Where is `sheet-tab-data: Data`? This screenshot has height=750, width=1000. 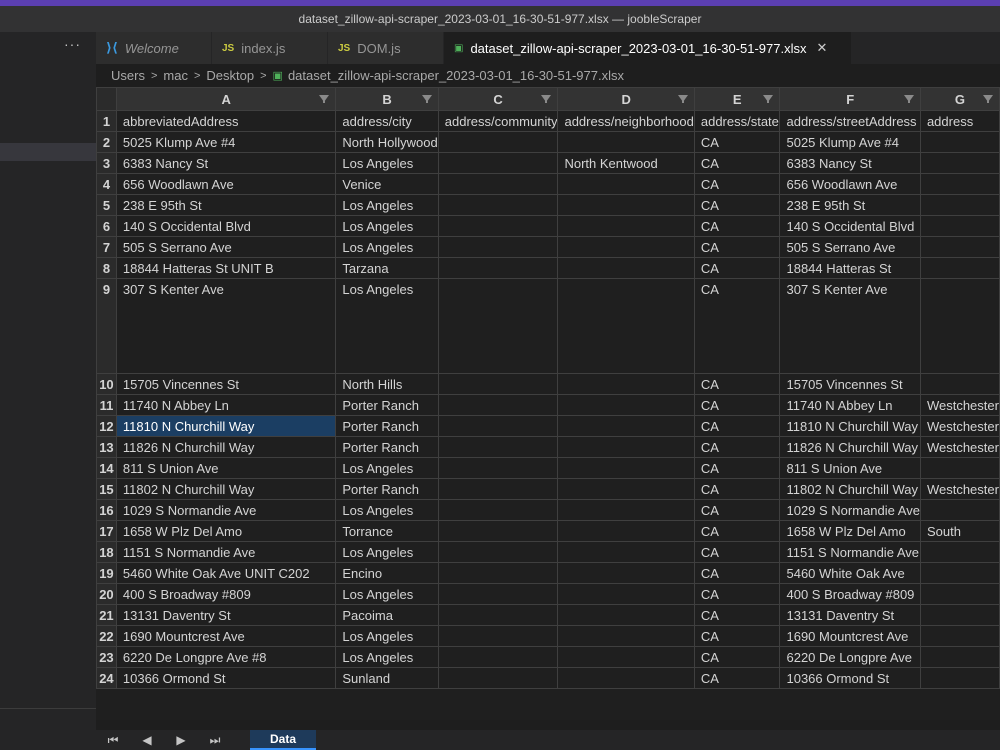
sheet-tab-data: Data is located at coordinates (283, 740).